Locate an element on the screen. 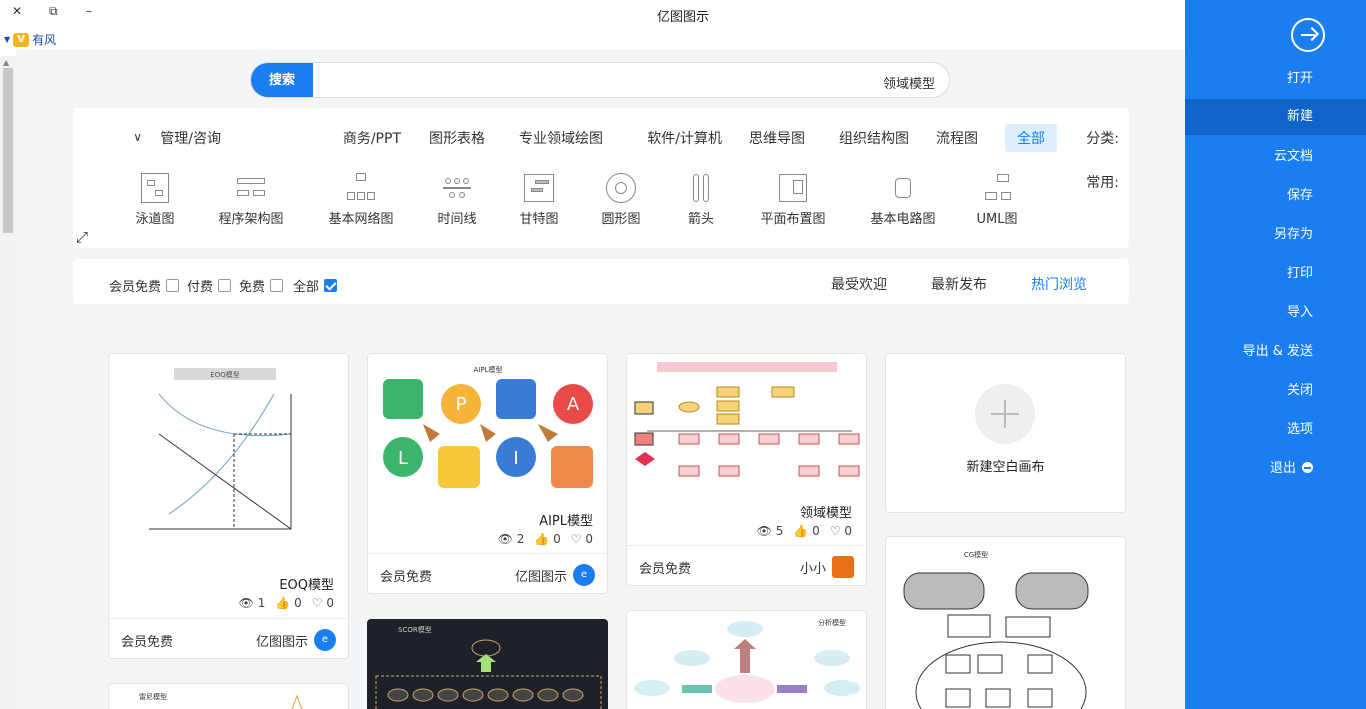  sidebar-item-exit: 退出 is located at coordinates (1275, 469).